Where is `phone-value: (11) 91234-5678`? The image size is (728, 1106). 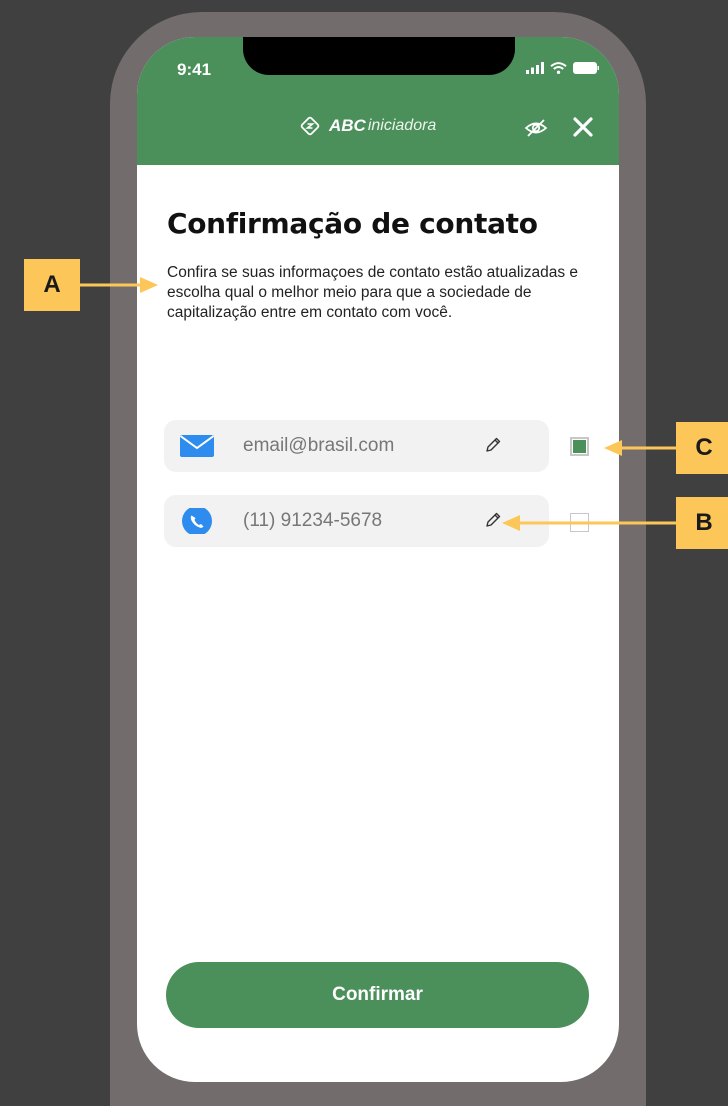
phone-value: (11) 91234-5678 is located at coordinates (313, 520).